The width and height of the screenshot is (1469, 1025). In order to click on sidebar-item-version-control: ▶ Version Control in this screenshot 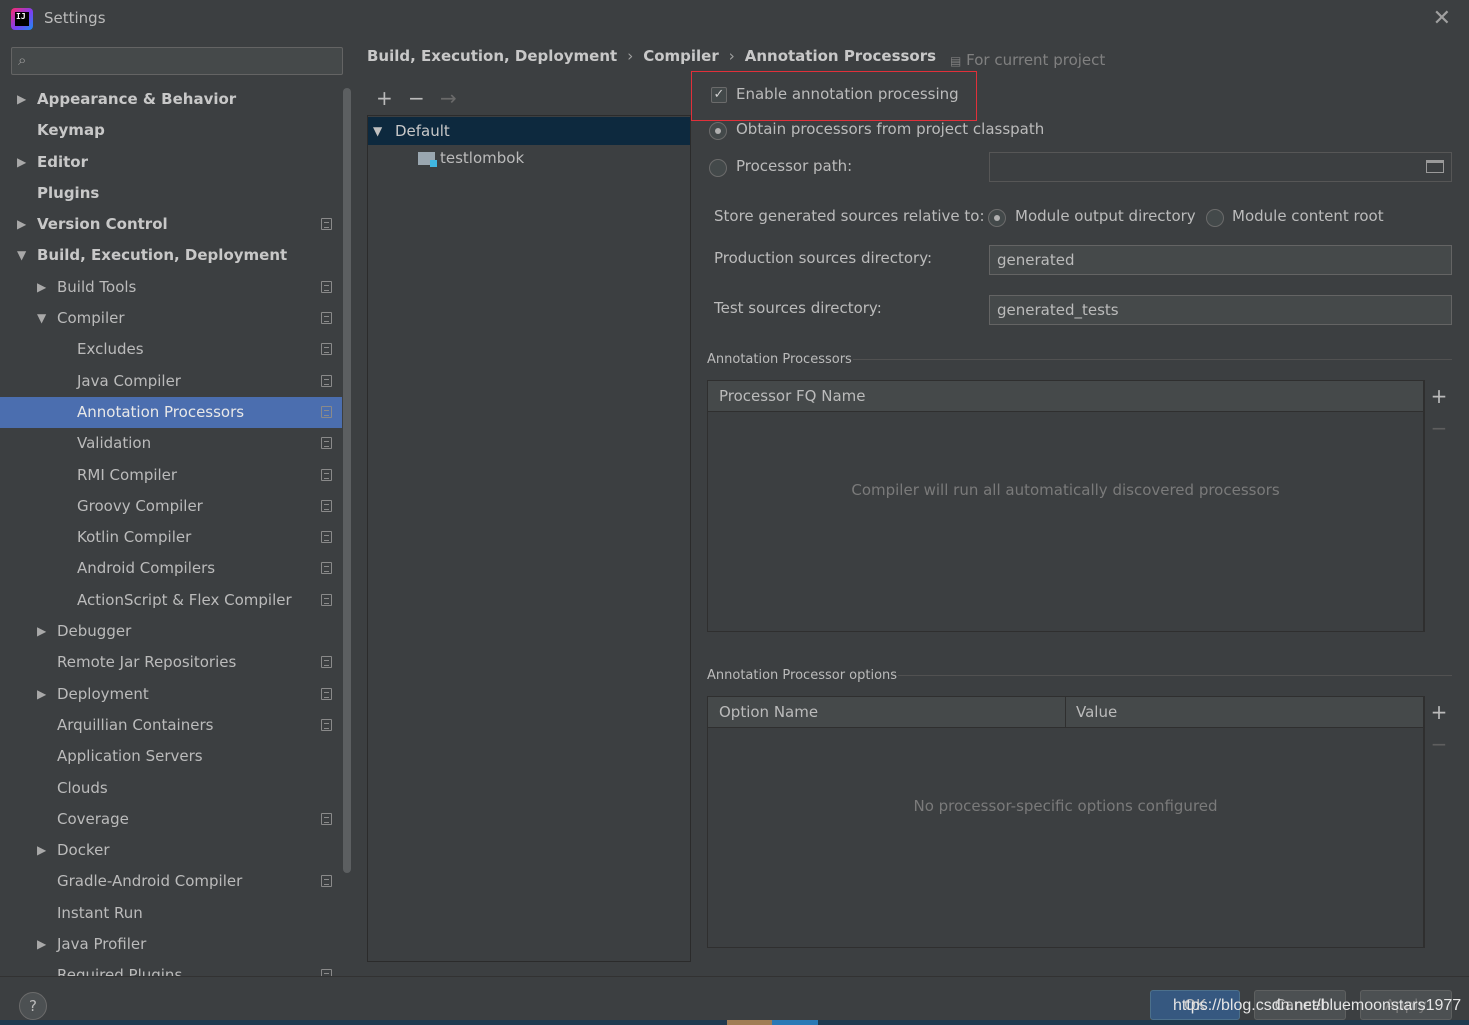, I will do `click(171, 224)`.